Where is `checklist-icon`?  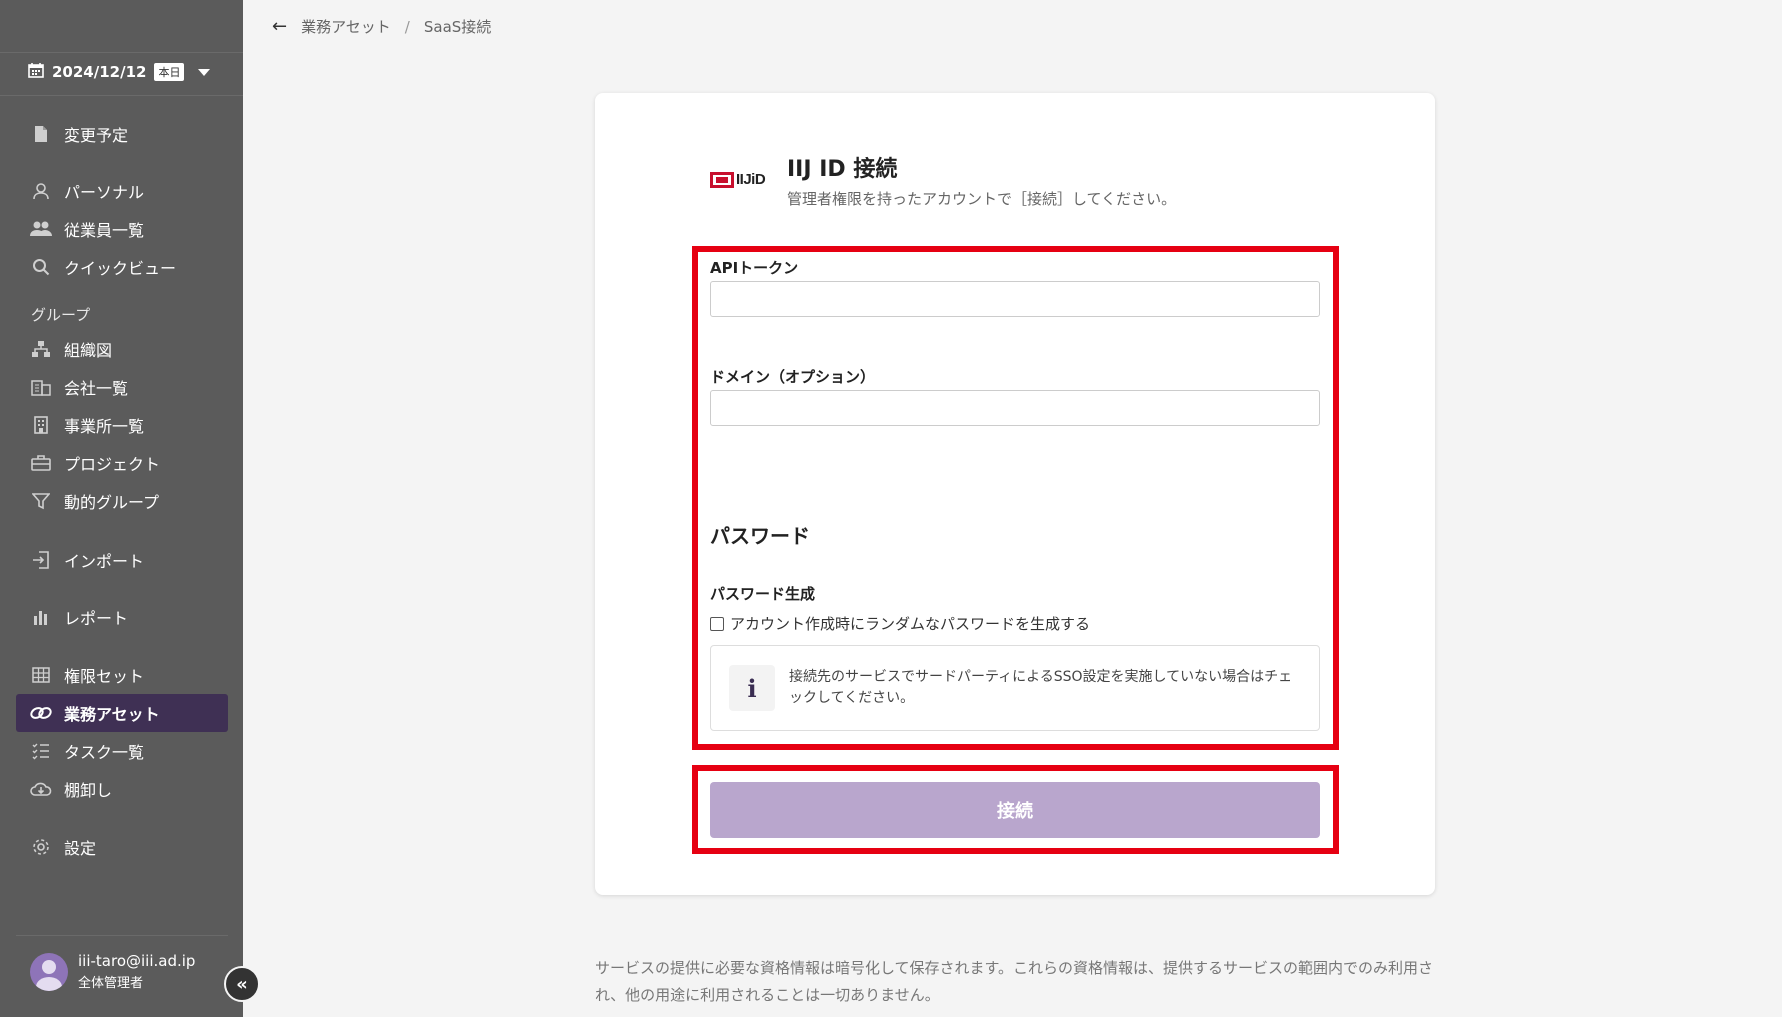 checklist-icon is located at coordinates (41, 751).